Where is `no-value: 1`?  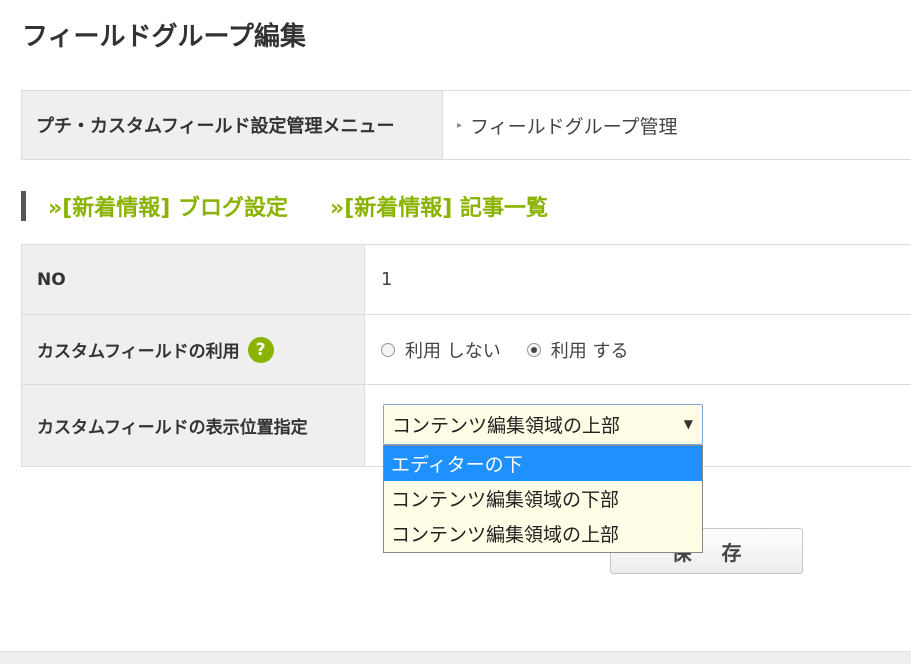 no-value: 1 is located at coordinates (387, 279).